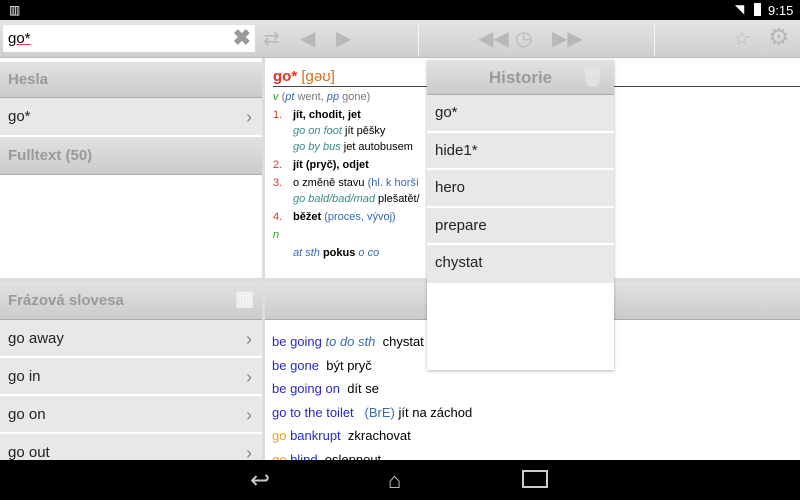 This screenshot has width=800, height=500. Describe the element at coordinates (369, 253) in the screenshot. I see `collocation: o co` at that location.